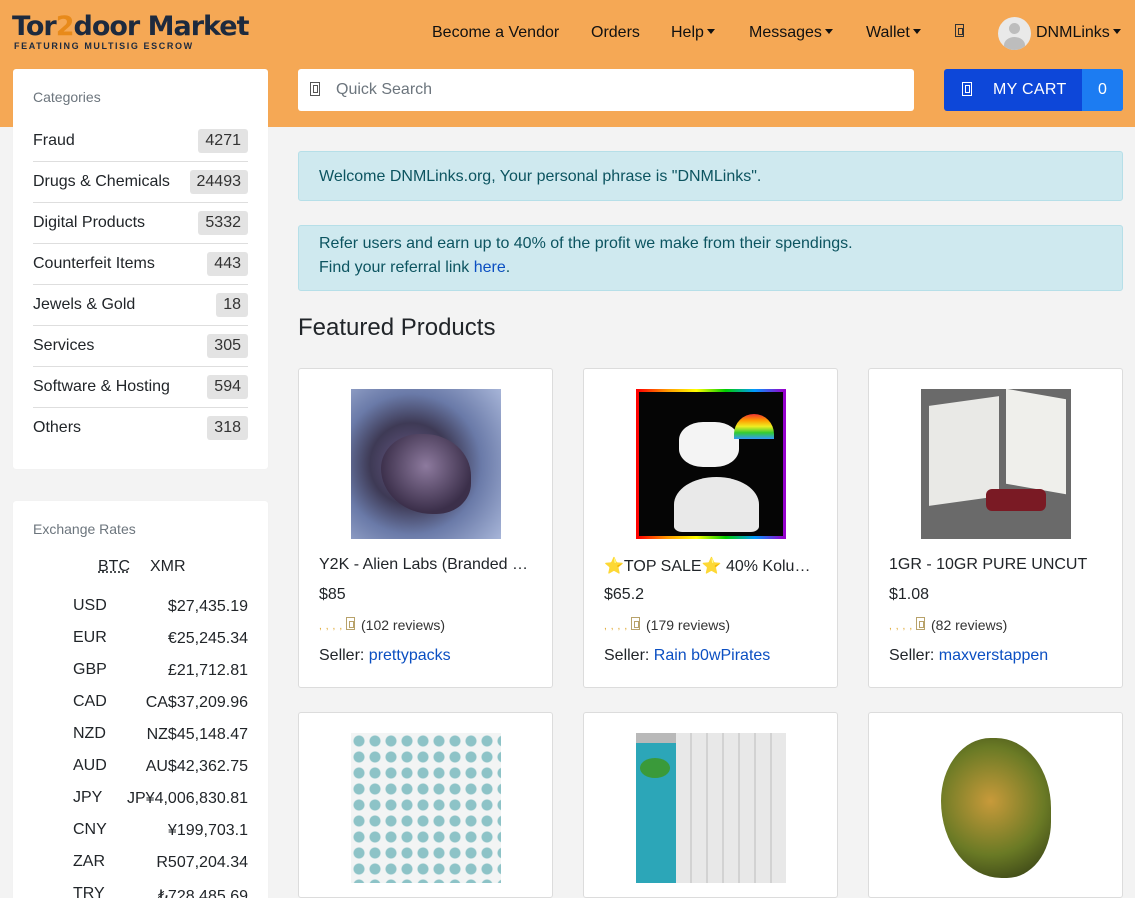  I want to click on notification-icon, so click(959, 31).